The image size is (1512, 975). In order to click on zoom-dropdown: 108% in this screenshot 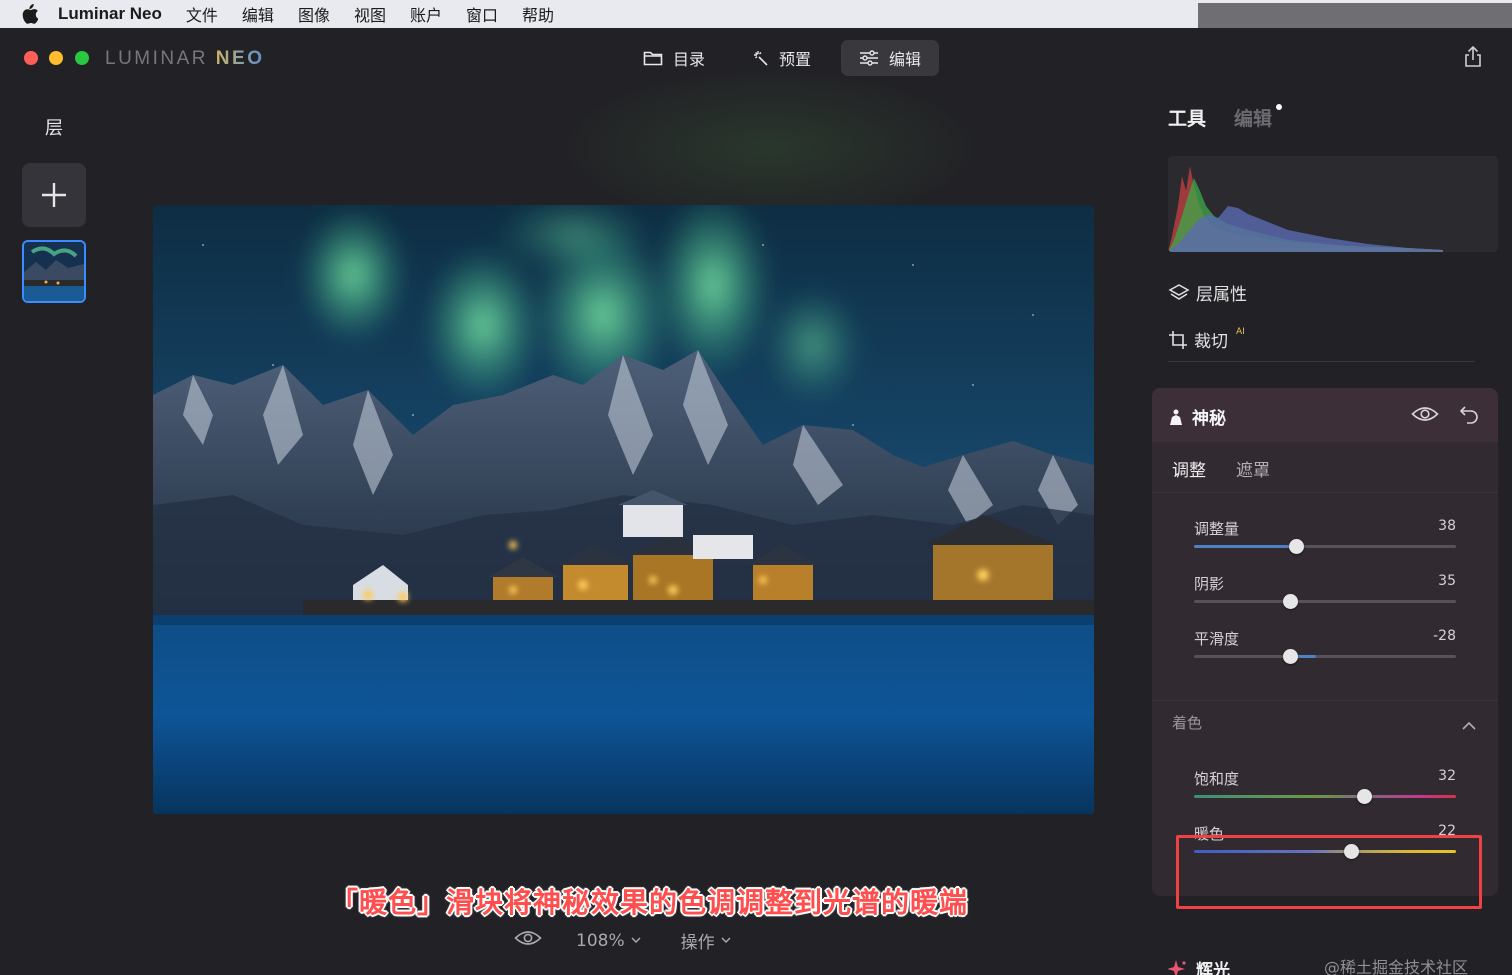, I will do `click(608, 941)`.